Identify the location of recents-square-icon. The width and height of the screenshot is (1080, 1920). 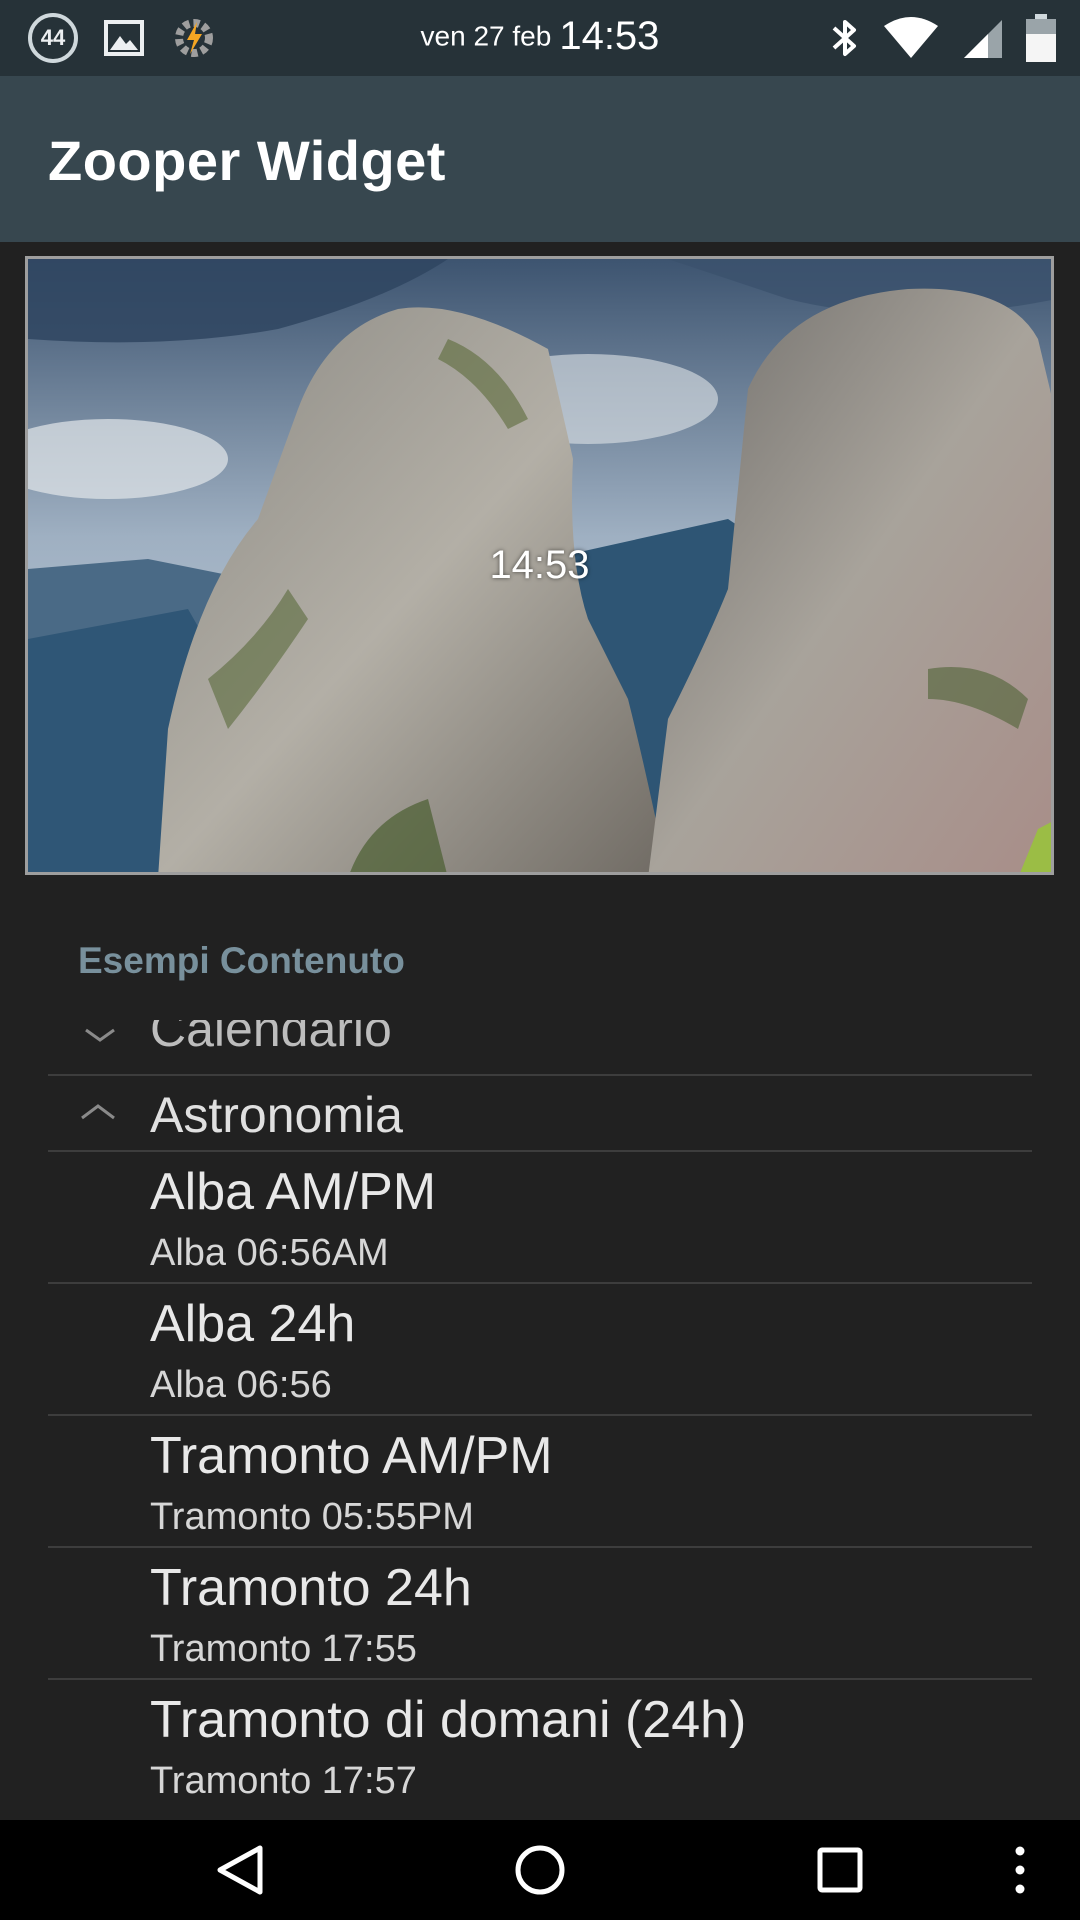
(840, 1870).